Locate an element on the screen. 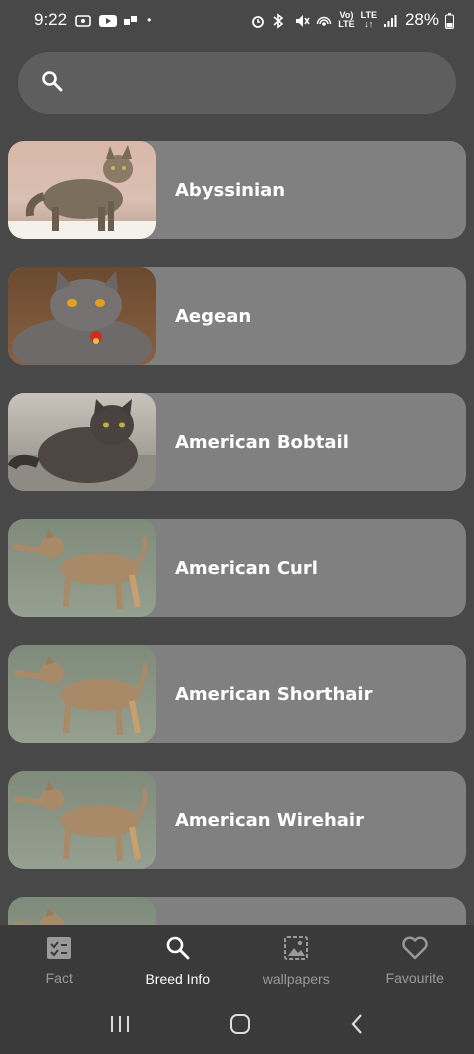  breed-card-american-shorthair: American Shorthair is located at coordinates (237, 694).